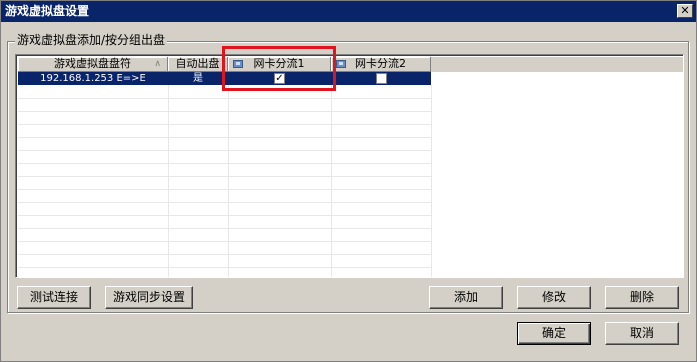 Image resolution: width=697 pixels, height=362 pixels. Describe the element at coordinates (348, 11) in the screenshot. I see `title-bar: 游戏虚拟盘设置 ✕` at that location.